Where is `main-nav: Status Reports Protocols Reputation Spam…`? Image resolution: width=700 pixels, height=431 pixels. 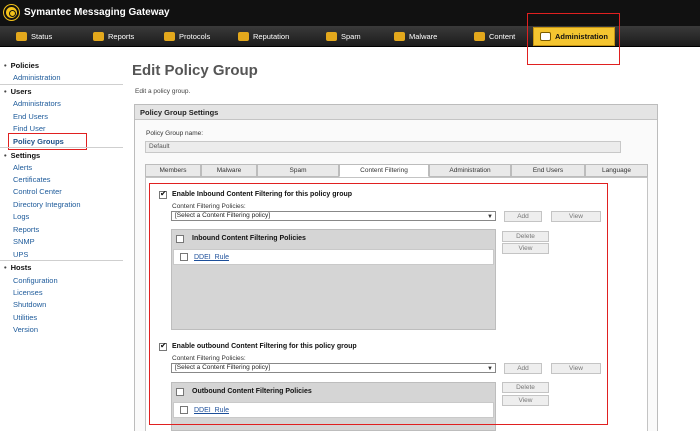
main-nav: Status Reports Protocols Reputation Spam… is located at coordinates (350, 36).